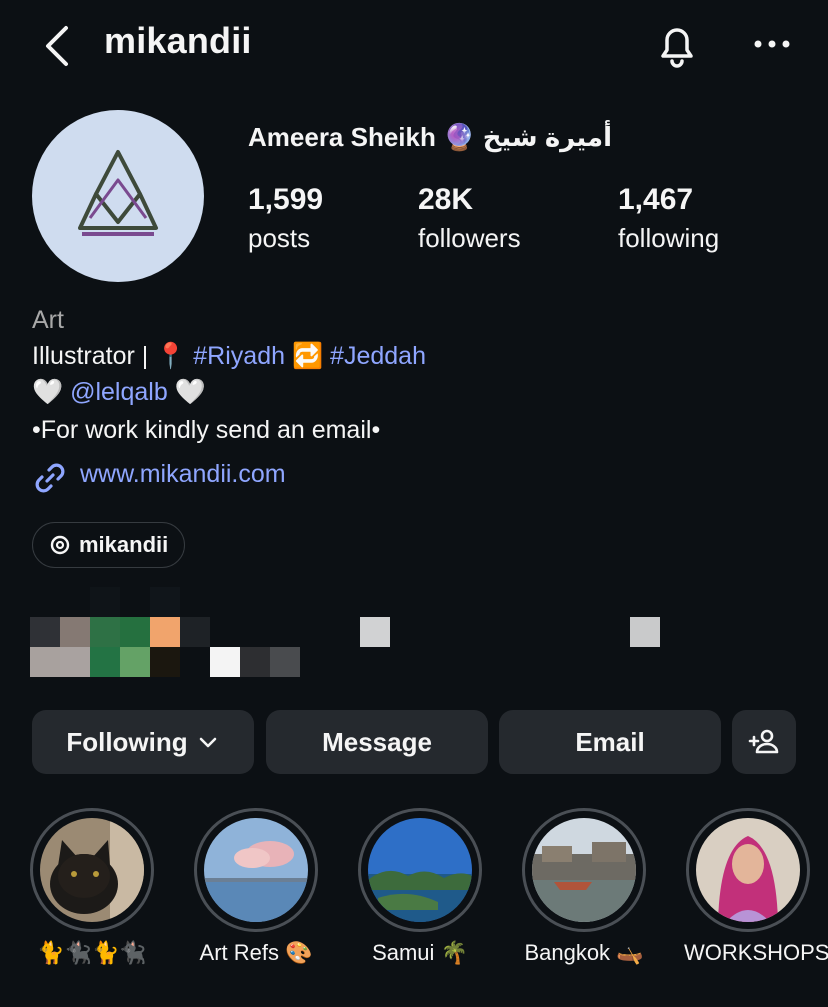 This screenshot has width=828, height=1007. I want to click on message-button: Message, so click(377, 742).